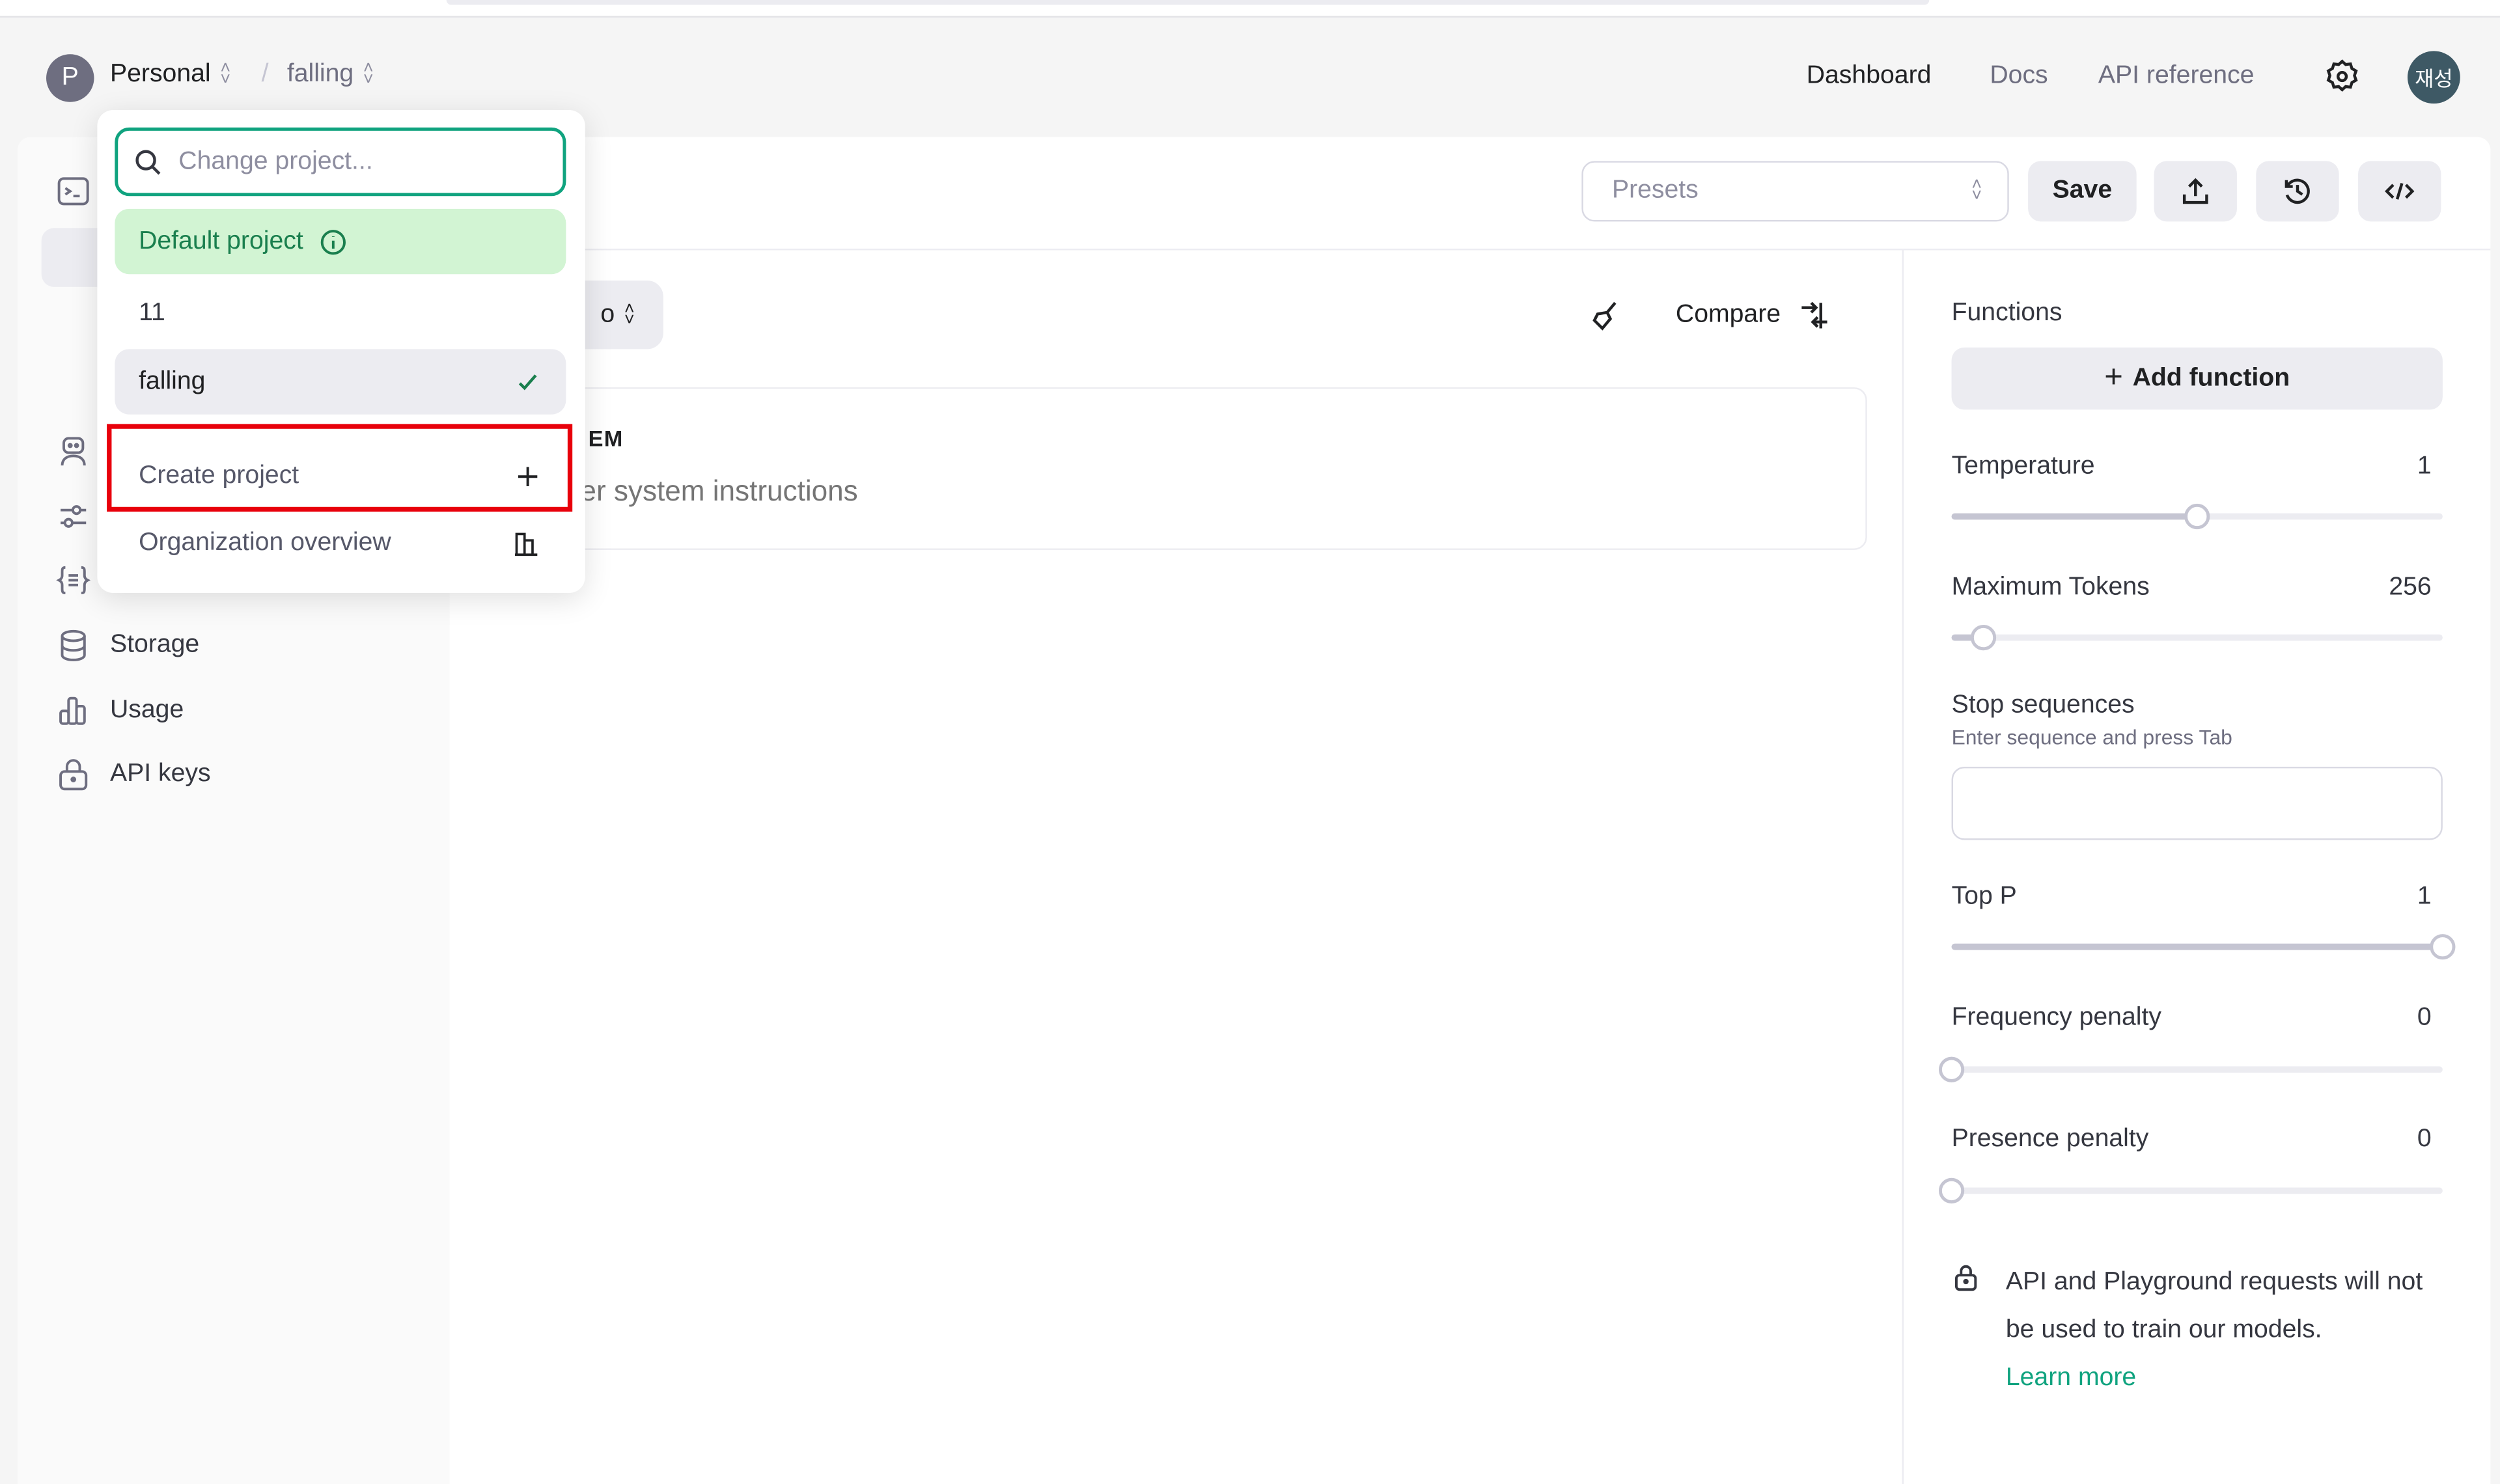 The width and height of the screenshot is (2500, 1484). Describe the element at coordinates (1188, 2) in the screenshot. I see `scrollbar-top` at that location.